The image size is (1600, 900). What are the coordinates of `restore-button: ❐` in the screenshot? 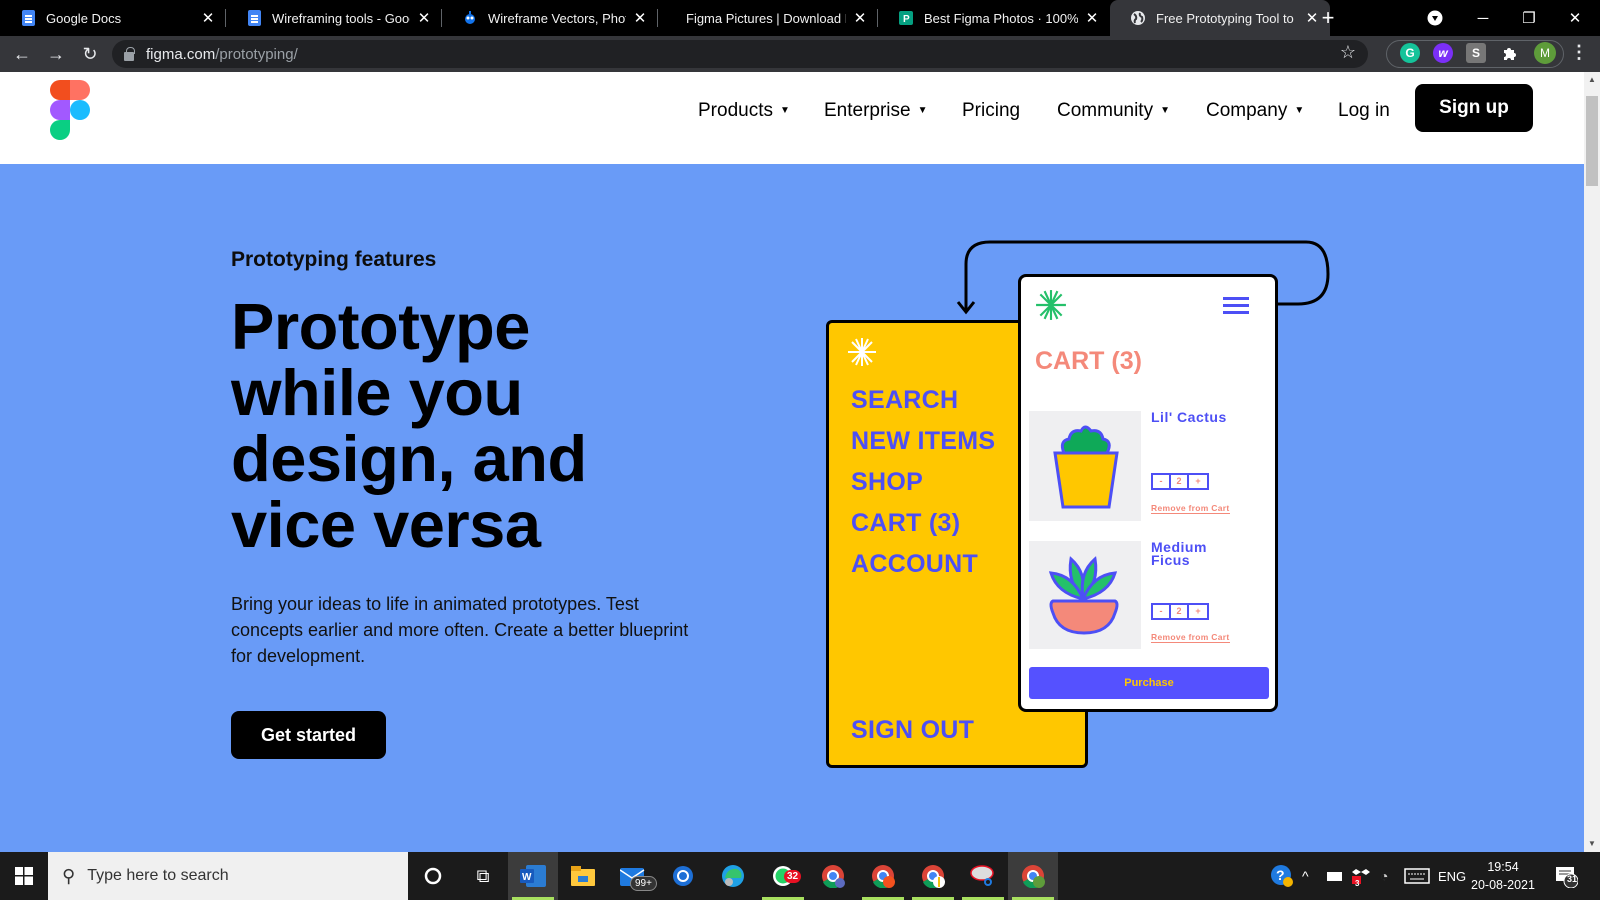 It's located at (1529, 18).